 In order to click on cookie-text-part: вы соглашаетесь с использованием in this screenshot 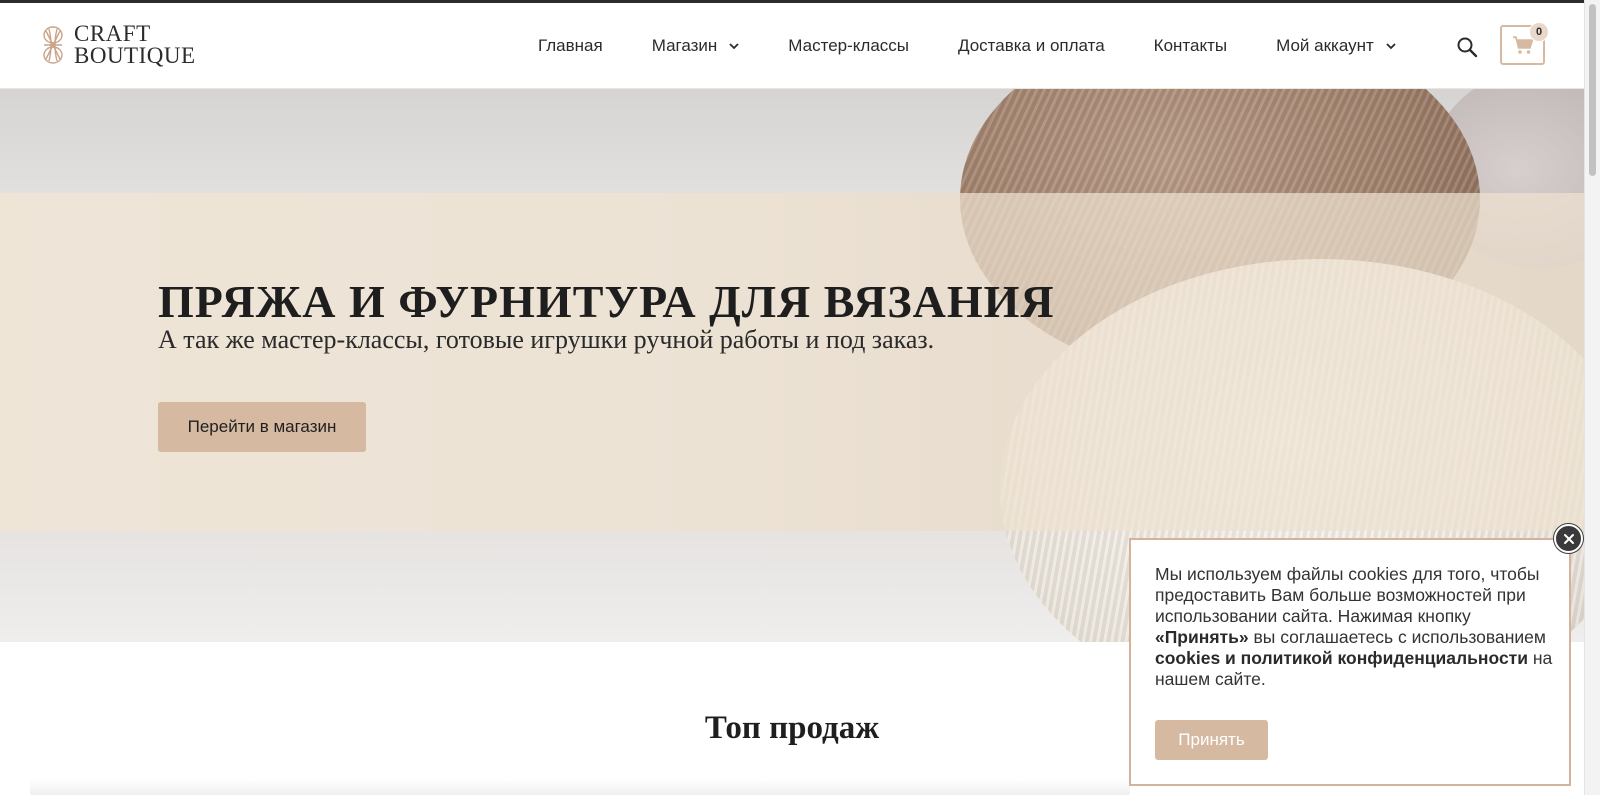, I will do `click(1397, 637)`.